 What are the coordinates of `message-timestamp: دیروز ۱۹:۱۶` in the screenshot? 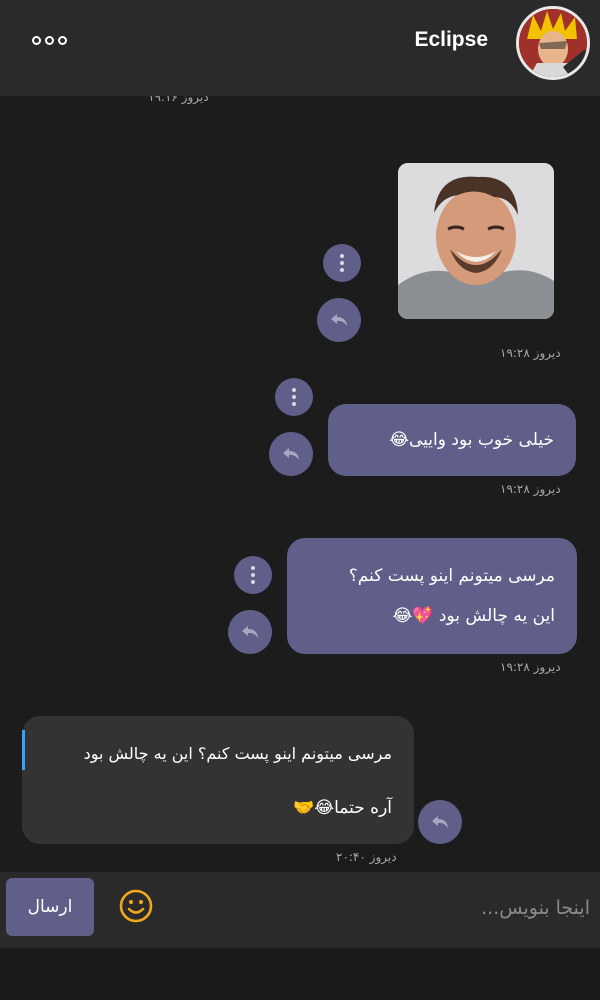 It's located at (178, 100).